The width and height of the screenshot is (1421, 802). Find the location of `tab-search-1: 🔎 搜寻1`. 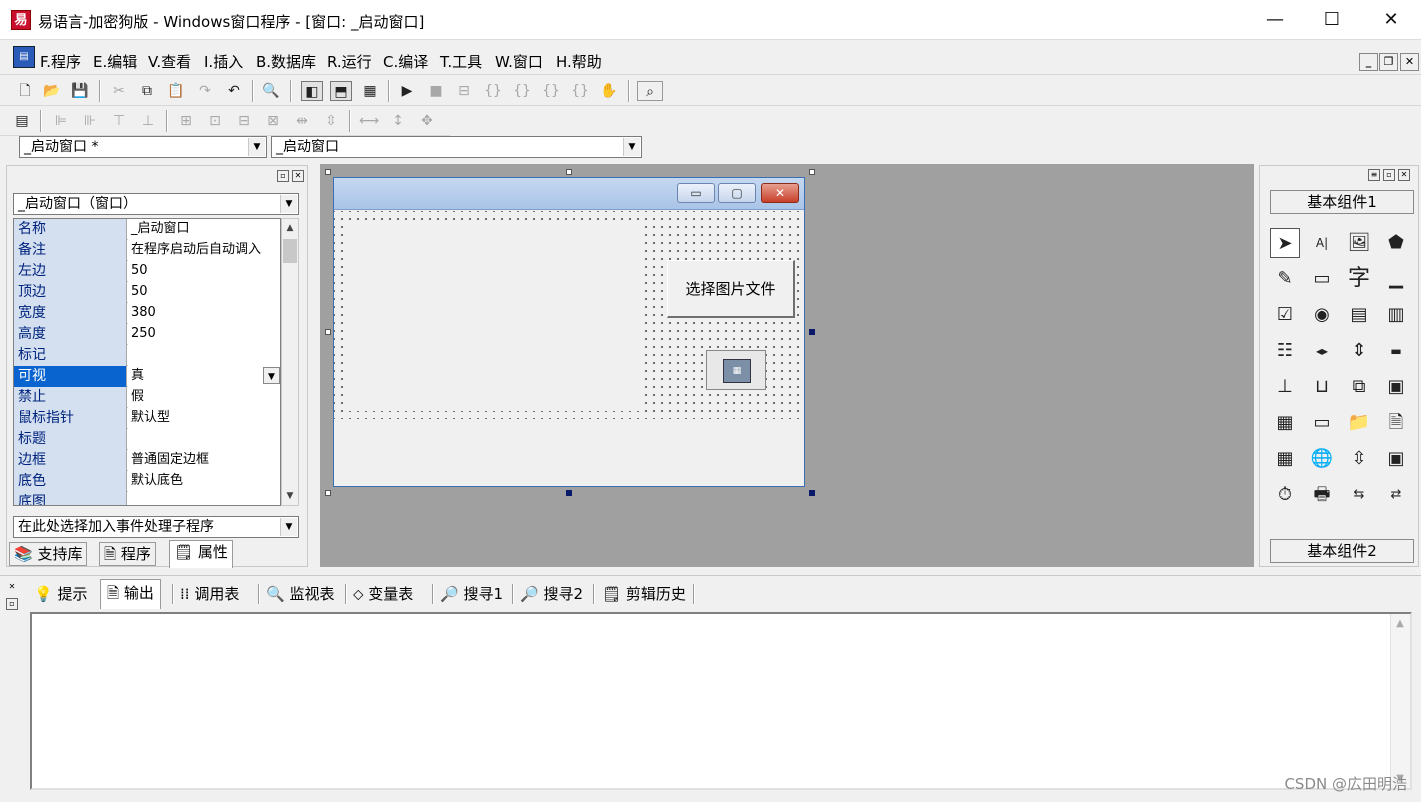

tab-search-1: 🔎 搜寻1 is located at coordinates (471, 594).